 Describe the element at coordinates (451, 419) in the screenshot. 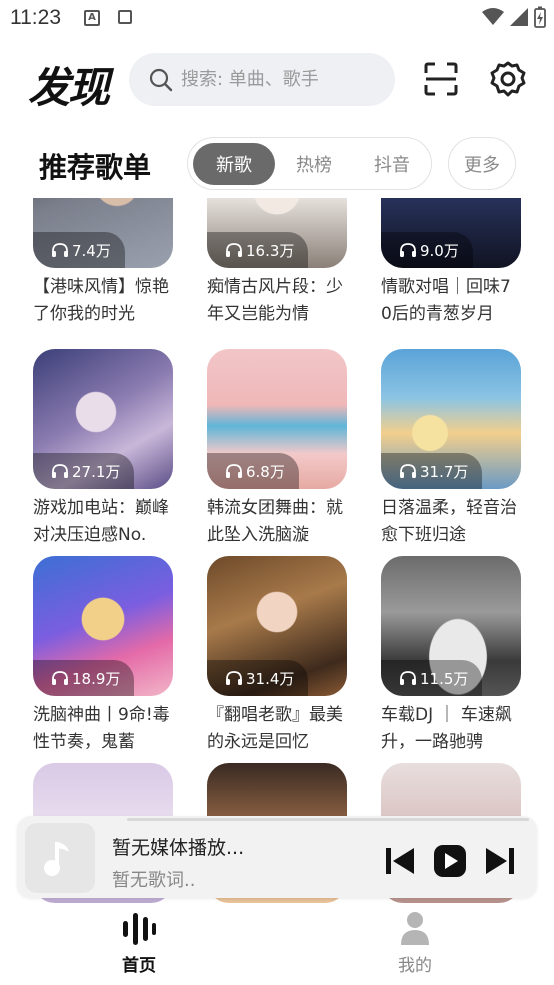

I see `playlist-cover: 31.7万` at that location.